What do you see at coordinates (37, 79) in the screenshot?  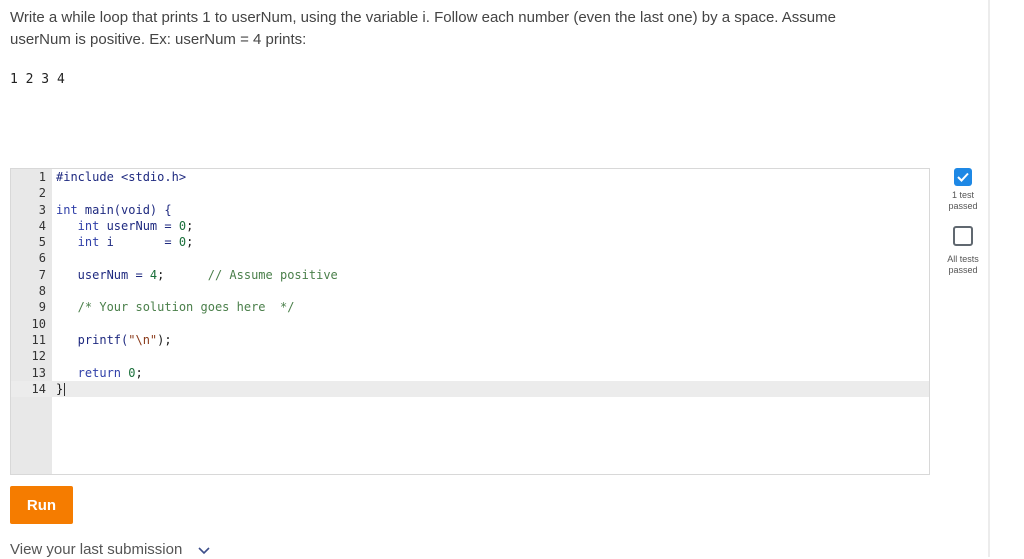 I see `example-output: 1 2 3 4` at bounding box center [37, 79].